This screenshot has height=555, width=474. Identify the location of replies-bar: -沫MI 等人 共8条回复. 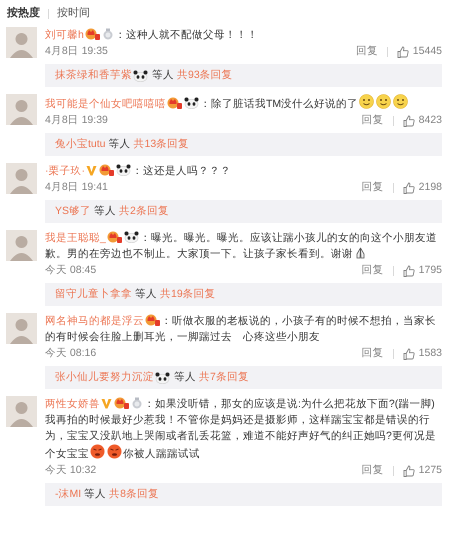
(243, 494).